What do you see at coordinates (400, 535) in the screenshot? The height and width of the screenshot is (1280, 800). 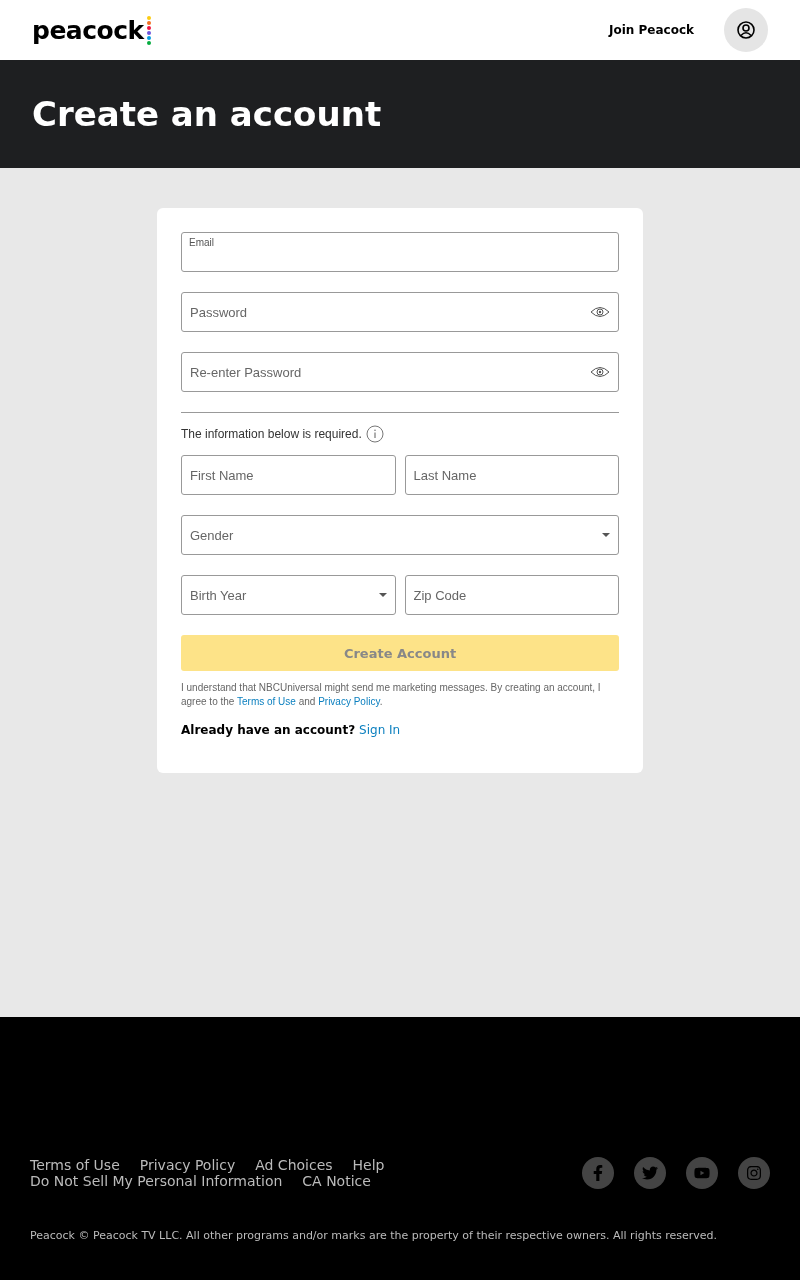 I see `dropdown-field: Gender` at bounding box center [400, 535].